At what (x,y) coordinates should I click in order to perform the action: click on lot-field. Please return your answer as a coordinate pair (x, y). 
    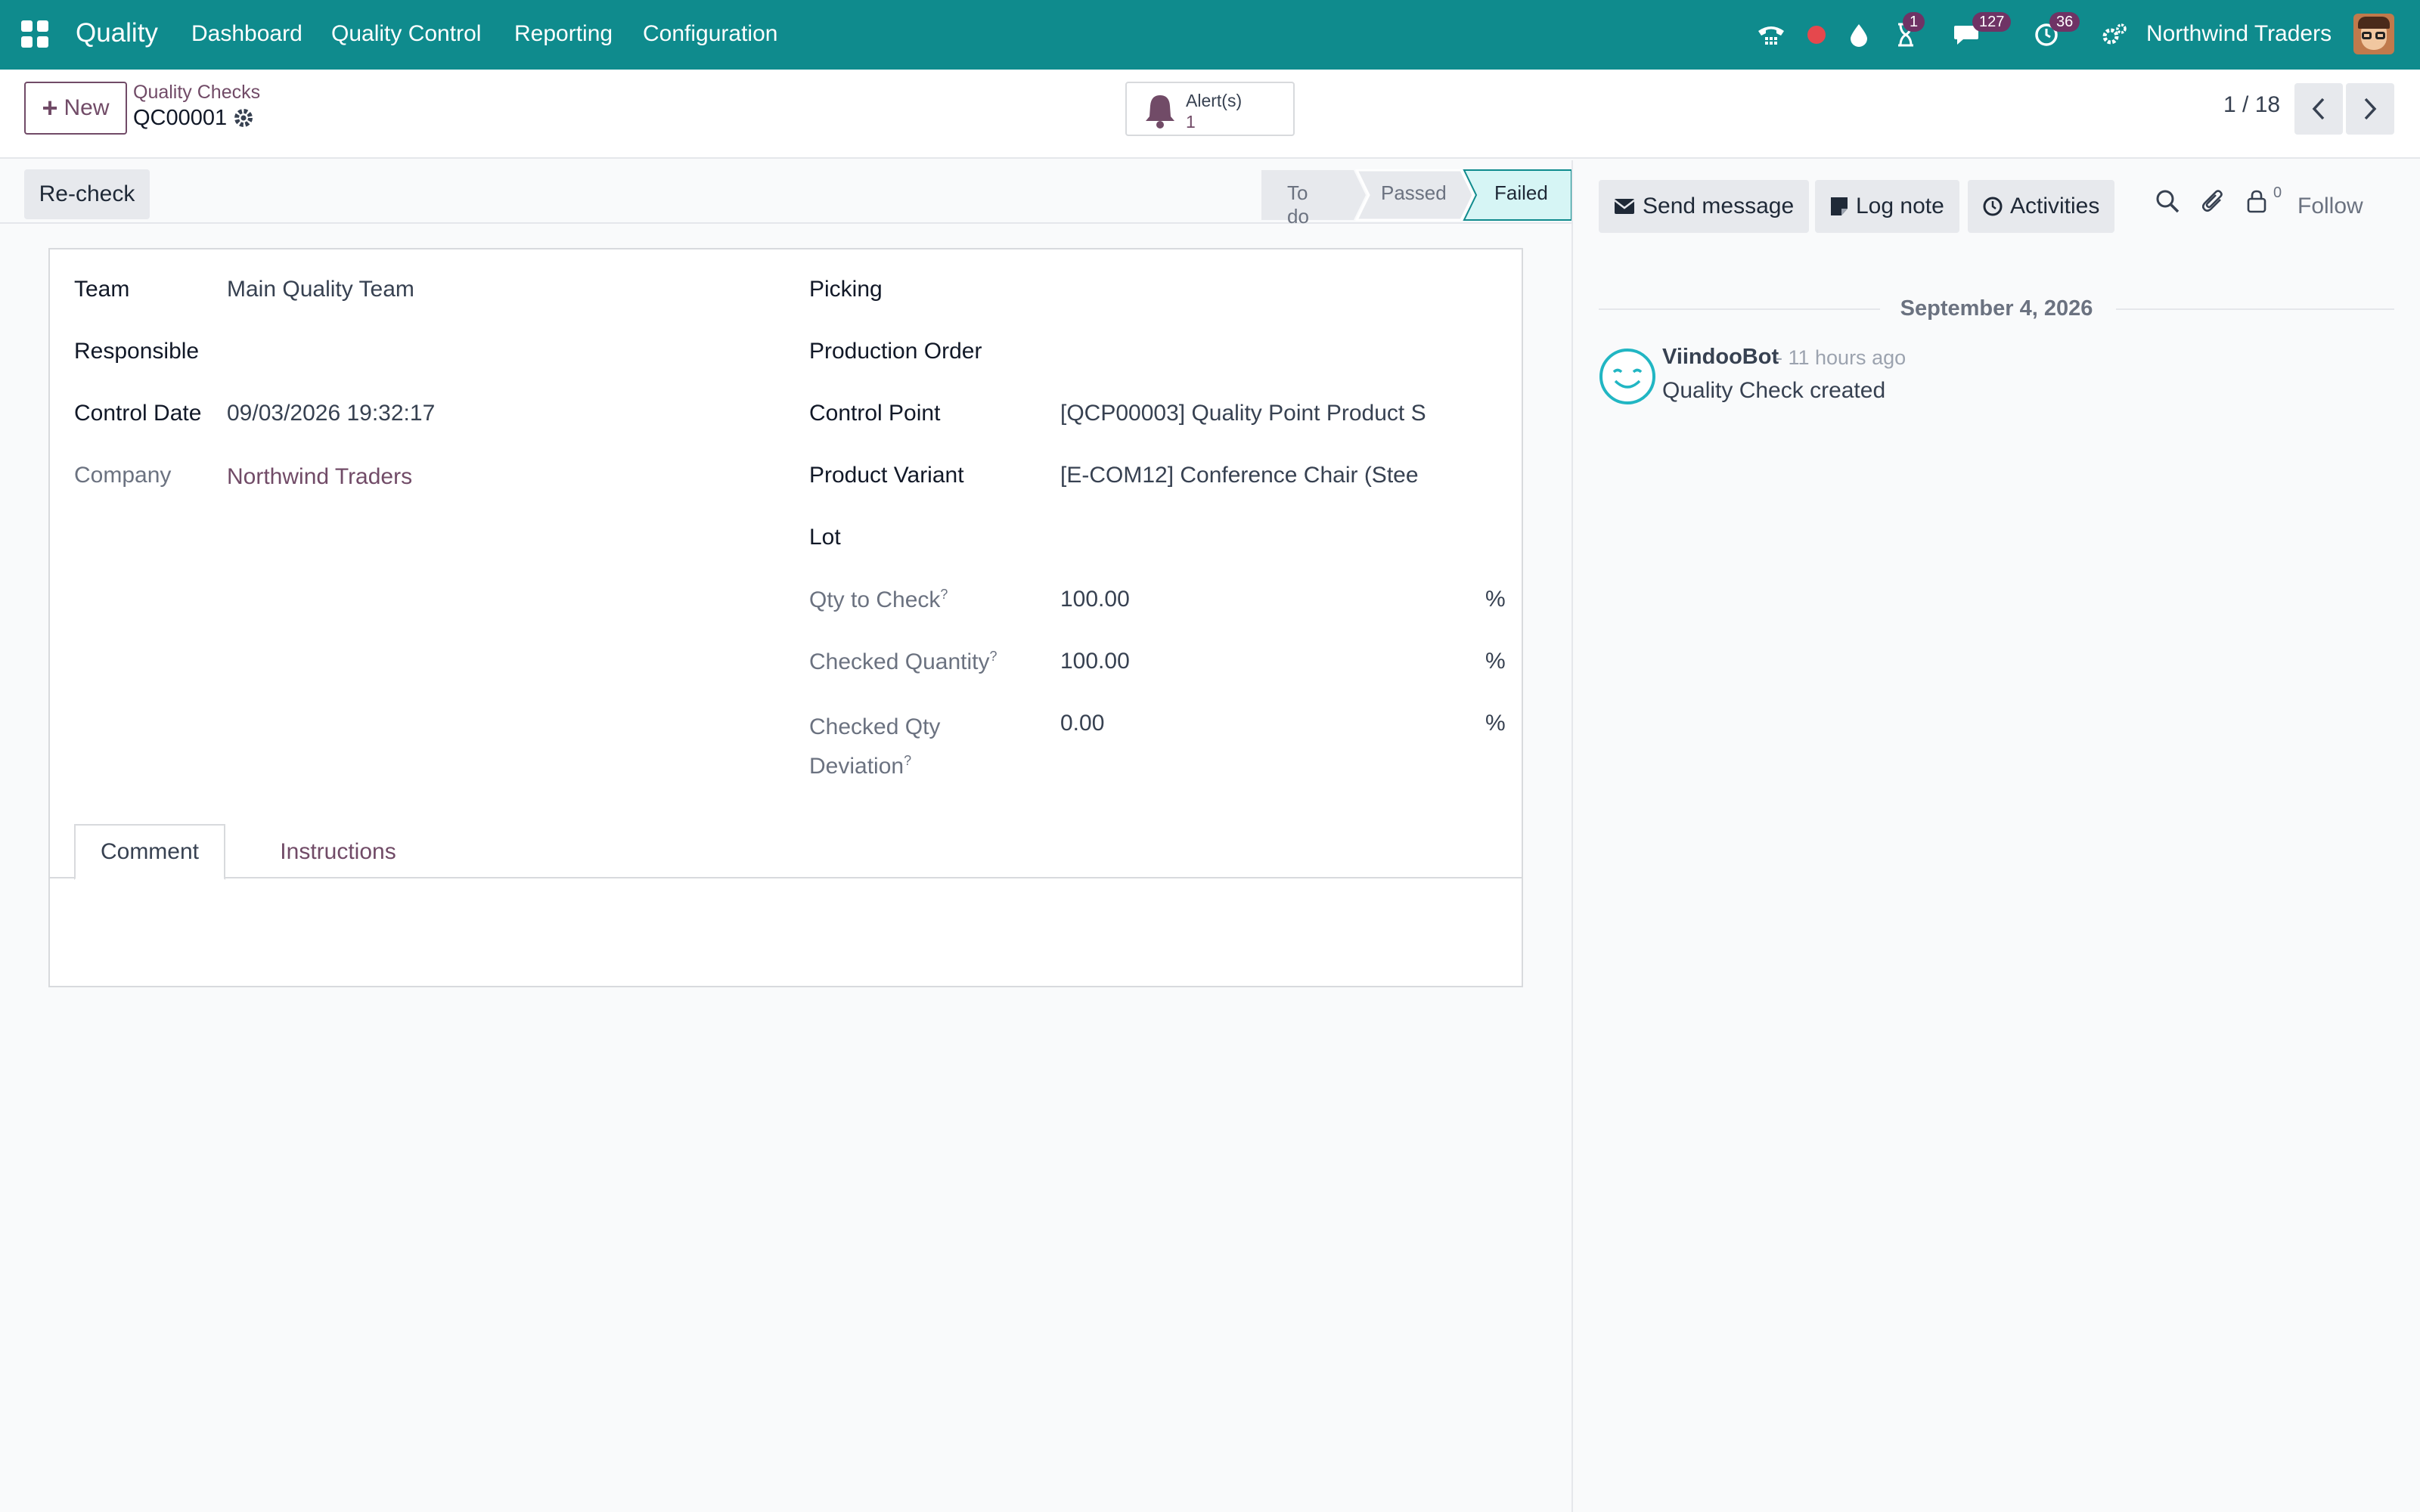
    Looking at the image, I should click on (1272, 538).